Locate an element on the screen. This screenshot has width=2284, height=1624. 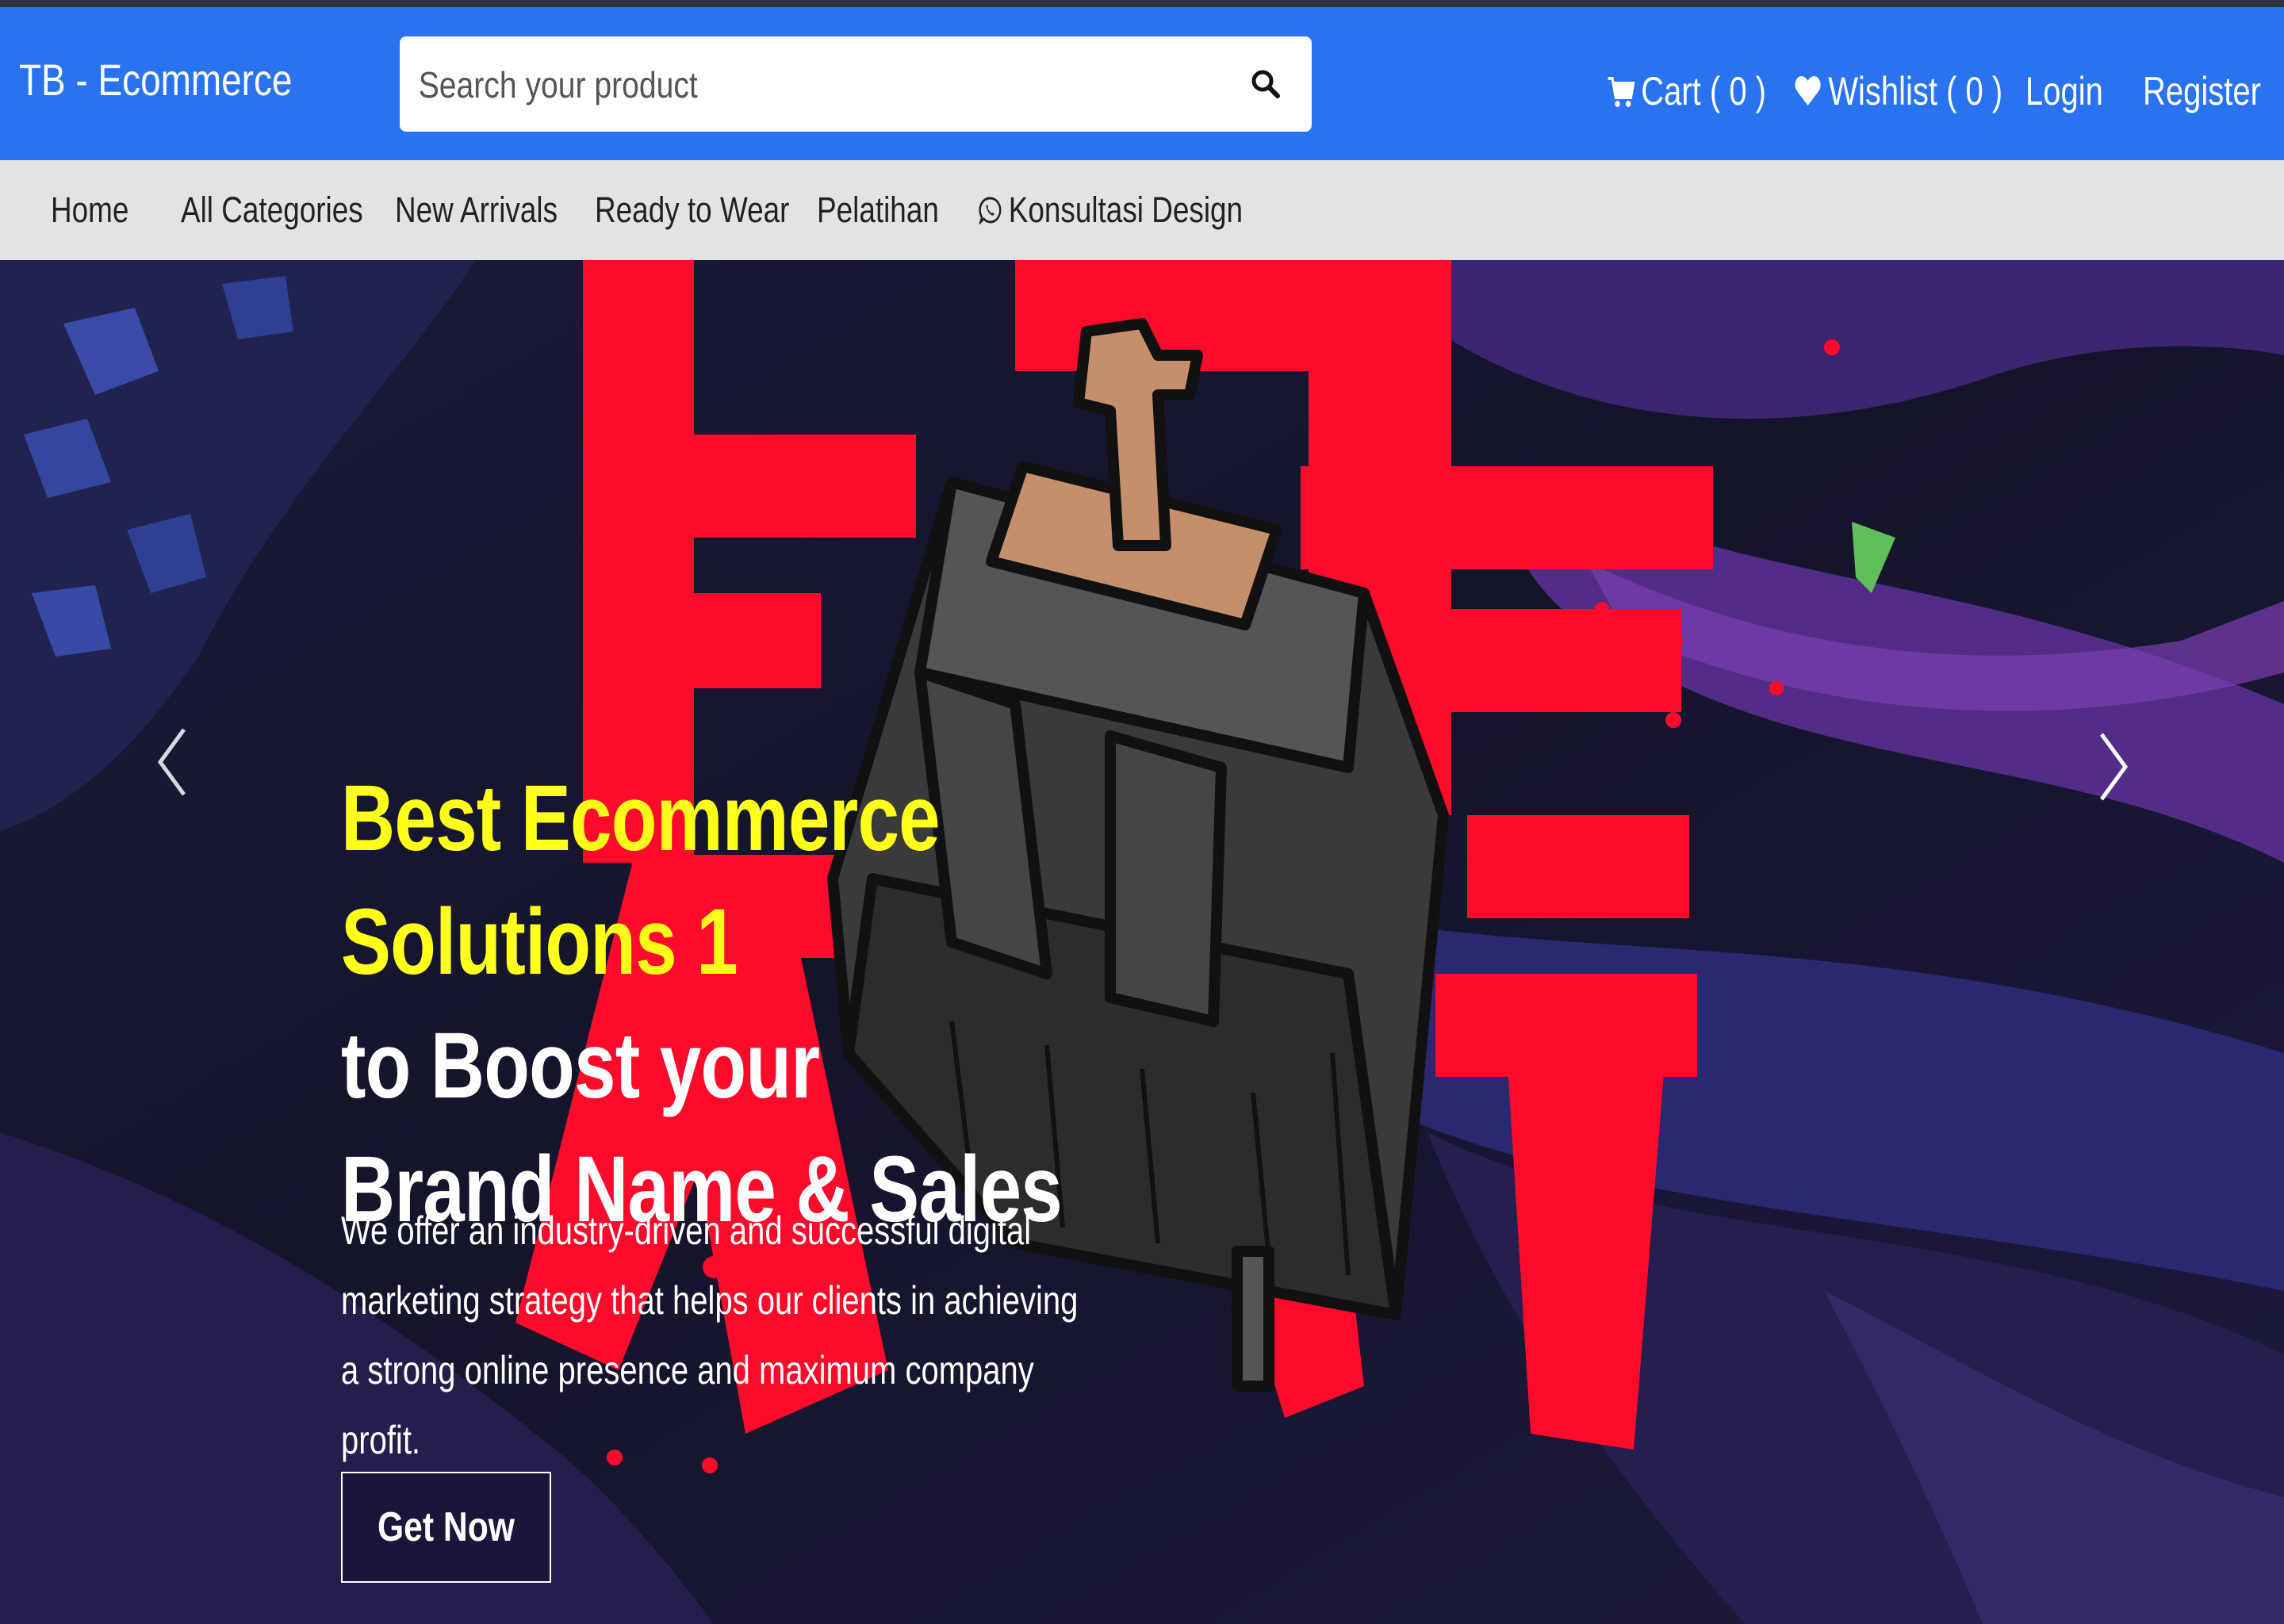
wishlist-label: Wishlist ( 0 ) is located at coordinates (1915, 91).